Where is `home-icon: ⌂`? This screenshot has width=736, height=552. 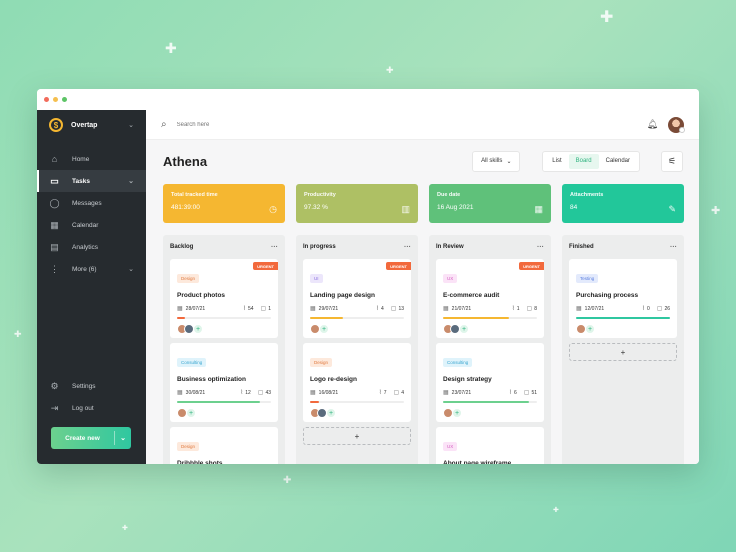
home-icon: ⌂ is located at coordinates (54, 159).